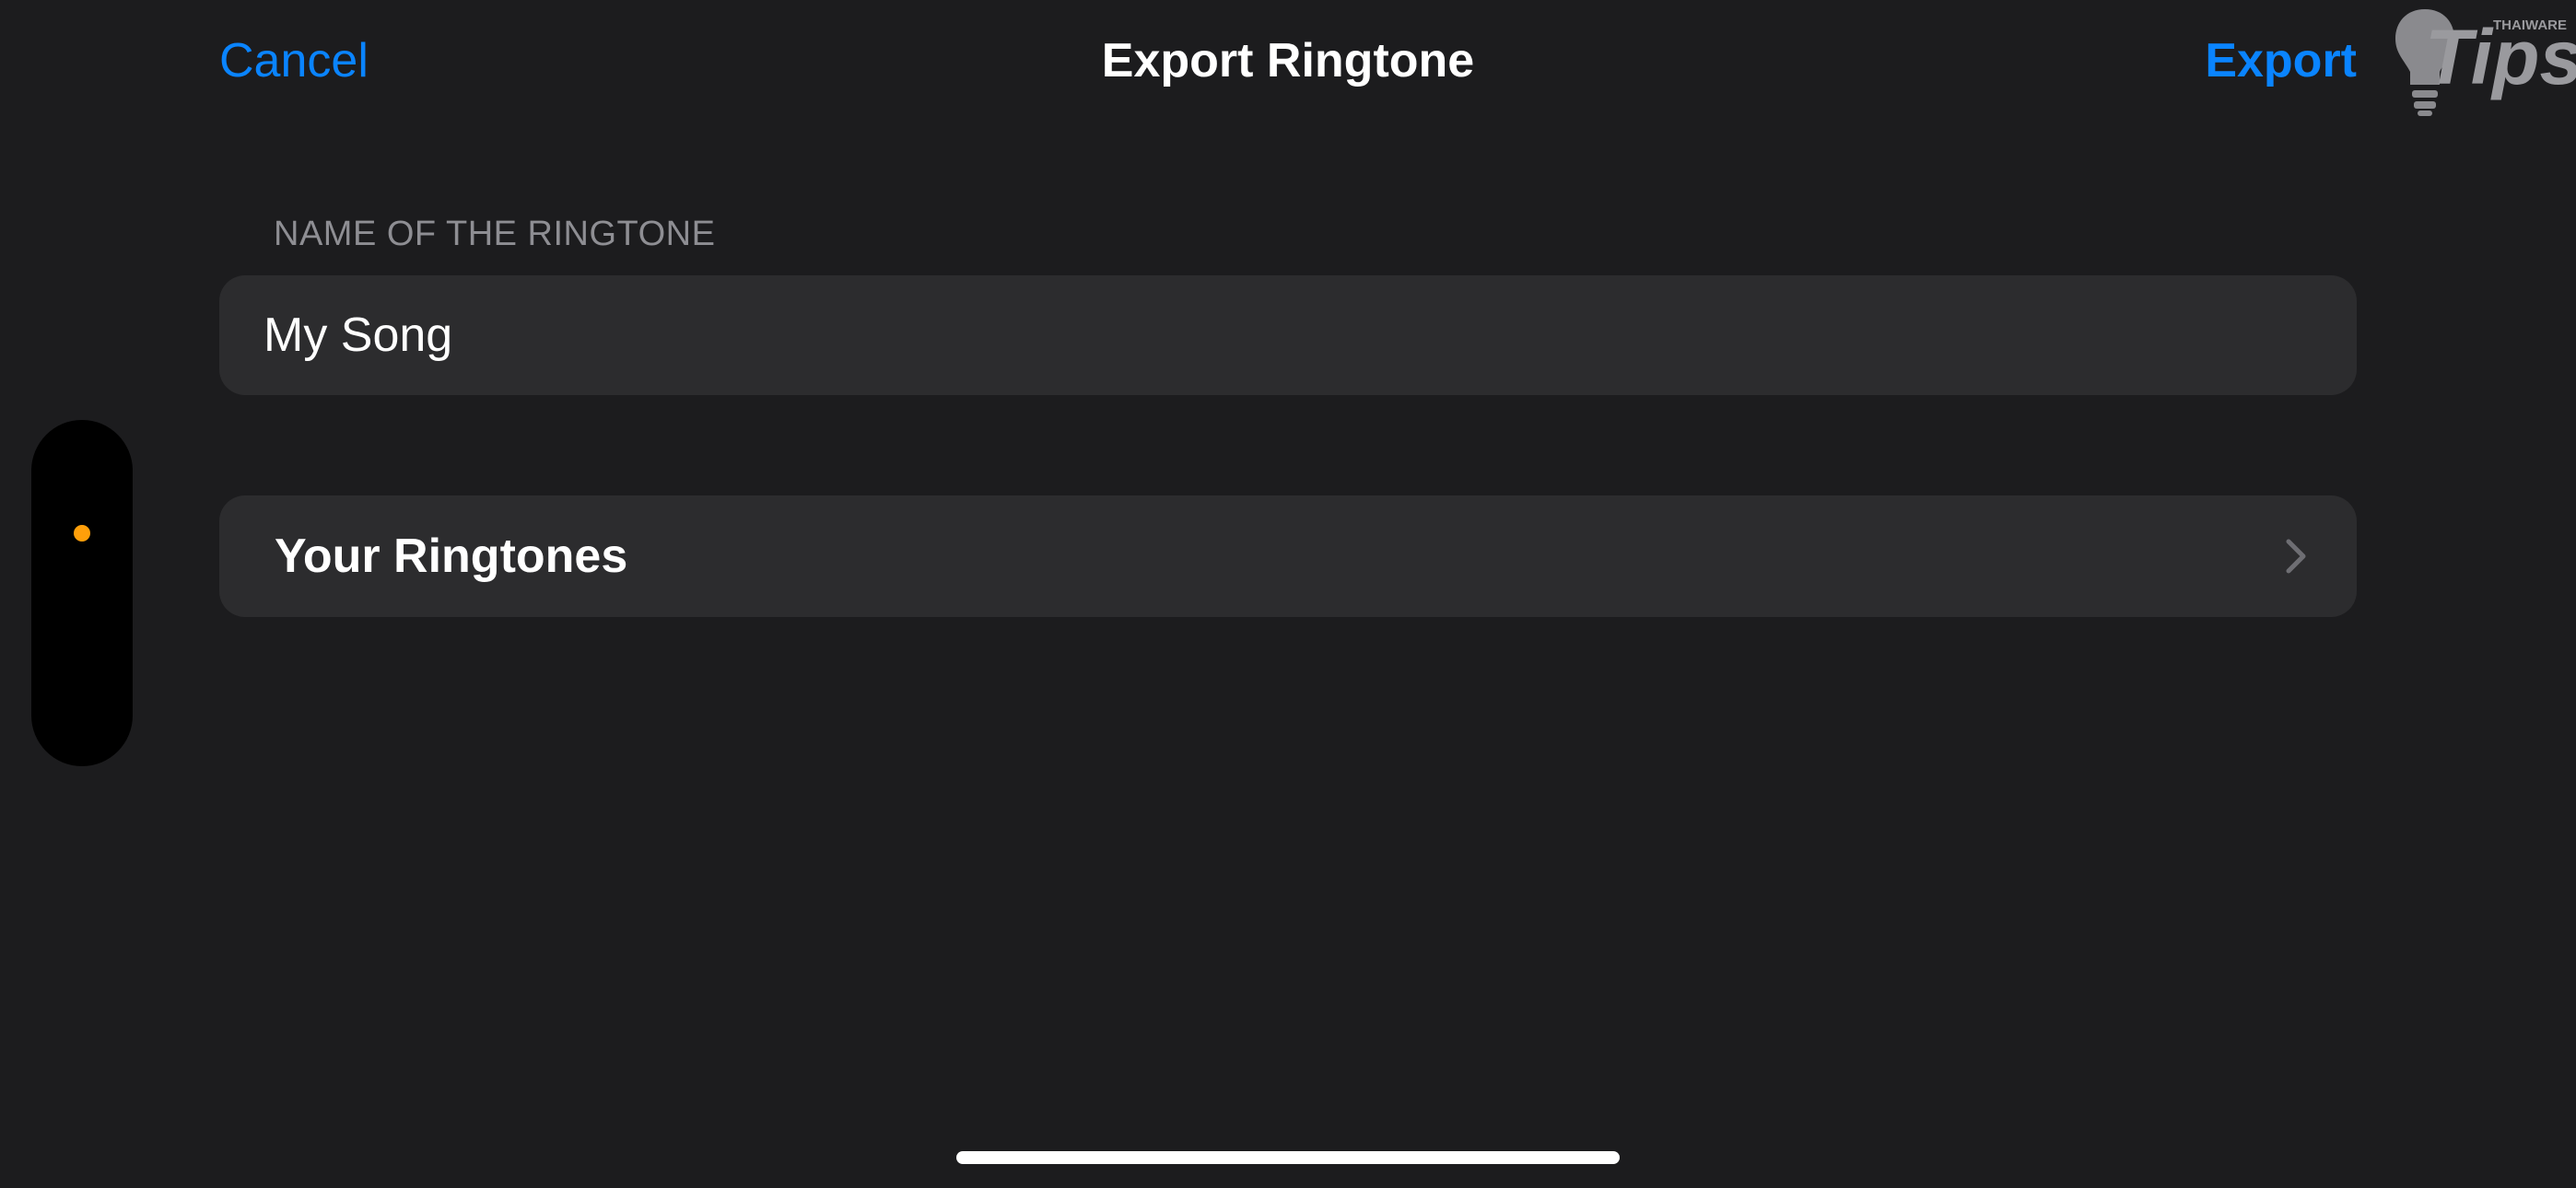 The width and height of the screenshot is (2576, 1188). What do you see at coordinates (1288, 60) in the screenshot?
I see `page-title: Export Ringtone` at bounding box center [1288, 60].